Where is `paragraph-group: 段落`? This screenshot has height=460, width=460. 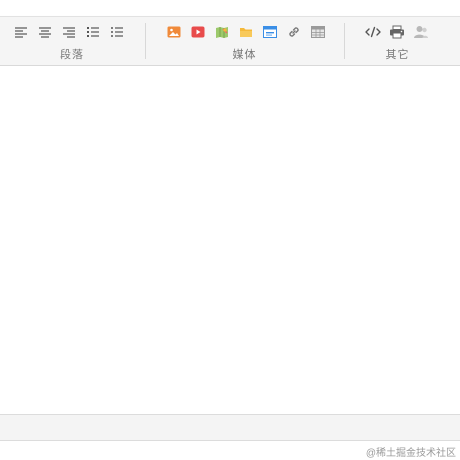
paragraph-group: 段落 is located at coordinates (72, 41).